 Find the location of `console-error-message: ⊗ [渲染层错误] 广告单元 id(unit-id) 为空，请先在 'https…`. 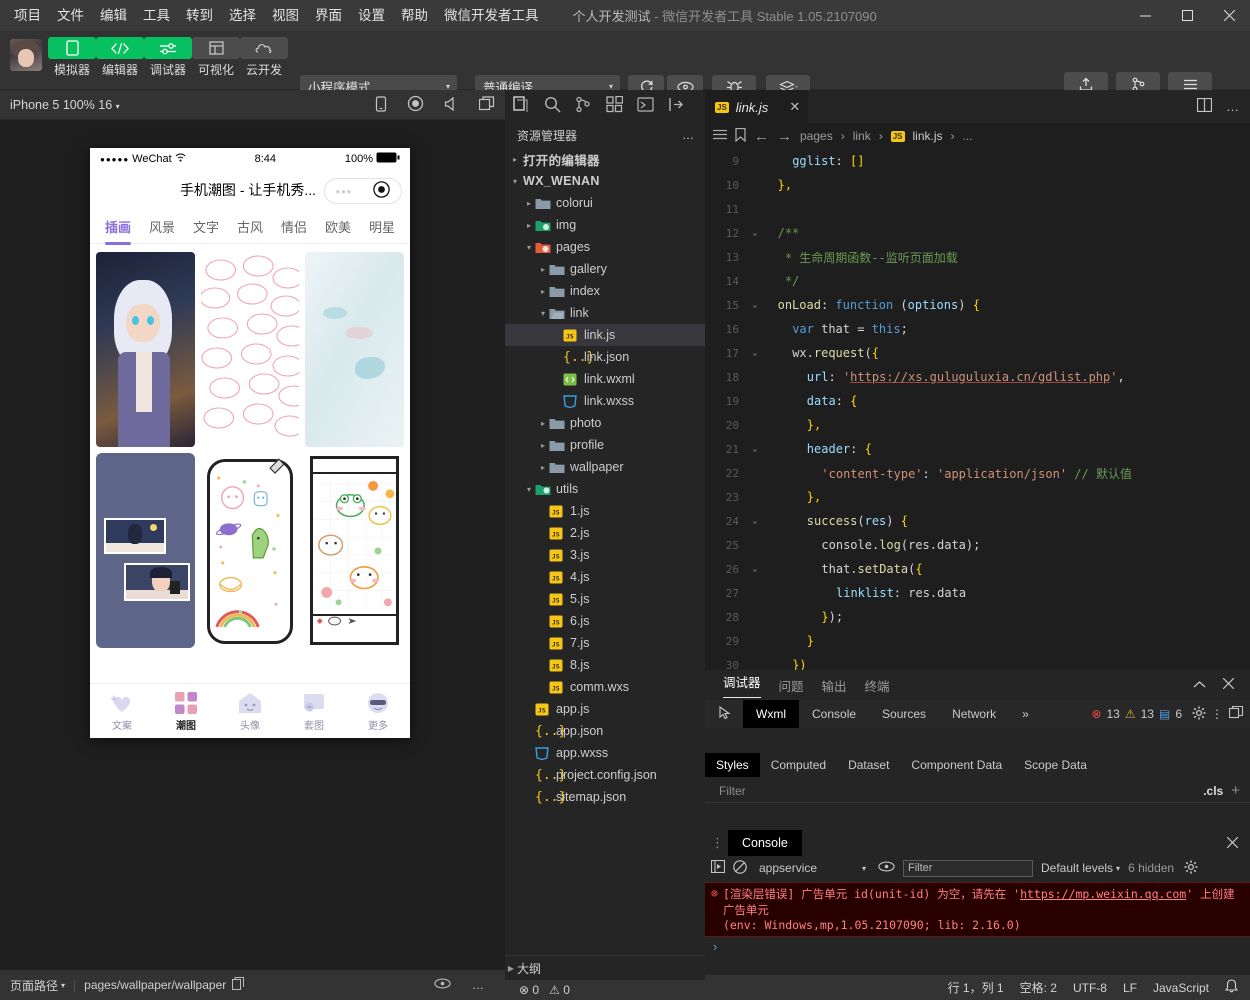

console-error-message: ⊗ [渲染层错误] 广告单元 id(unit-id) 为空，请先在 'https… is located at coordinates (977, 909).